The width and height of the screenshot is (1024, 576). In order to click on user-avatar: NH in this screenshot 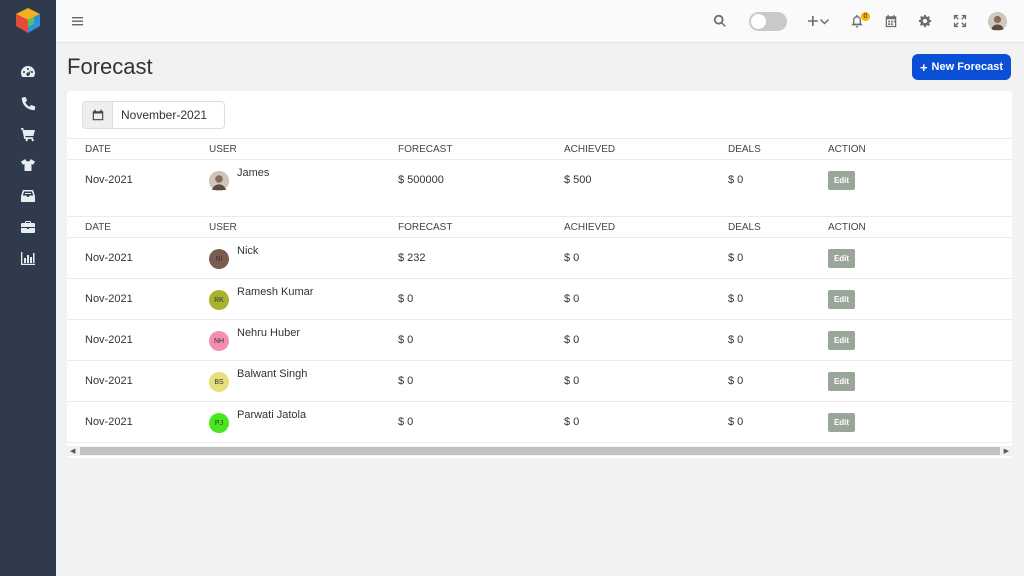, I will do `click(219, 341)`.